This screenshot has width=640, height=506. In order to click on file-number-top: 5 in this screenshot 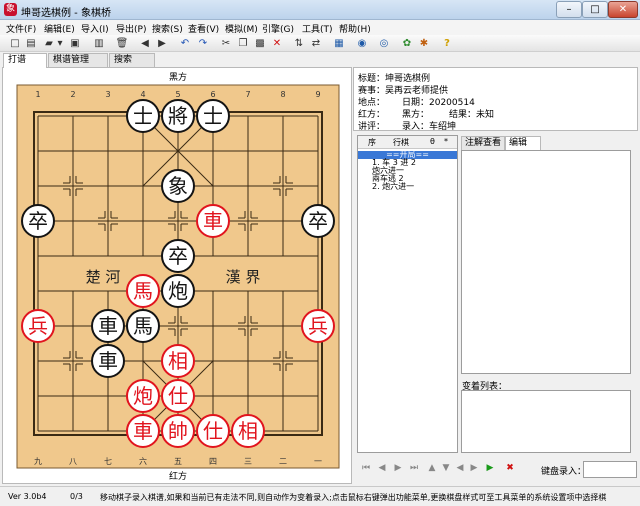, I will do `click(177, 94)`.